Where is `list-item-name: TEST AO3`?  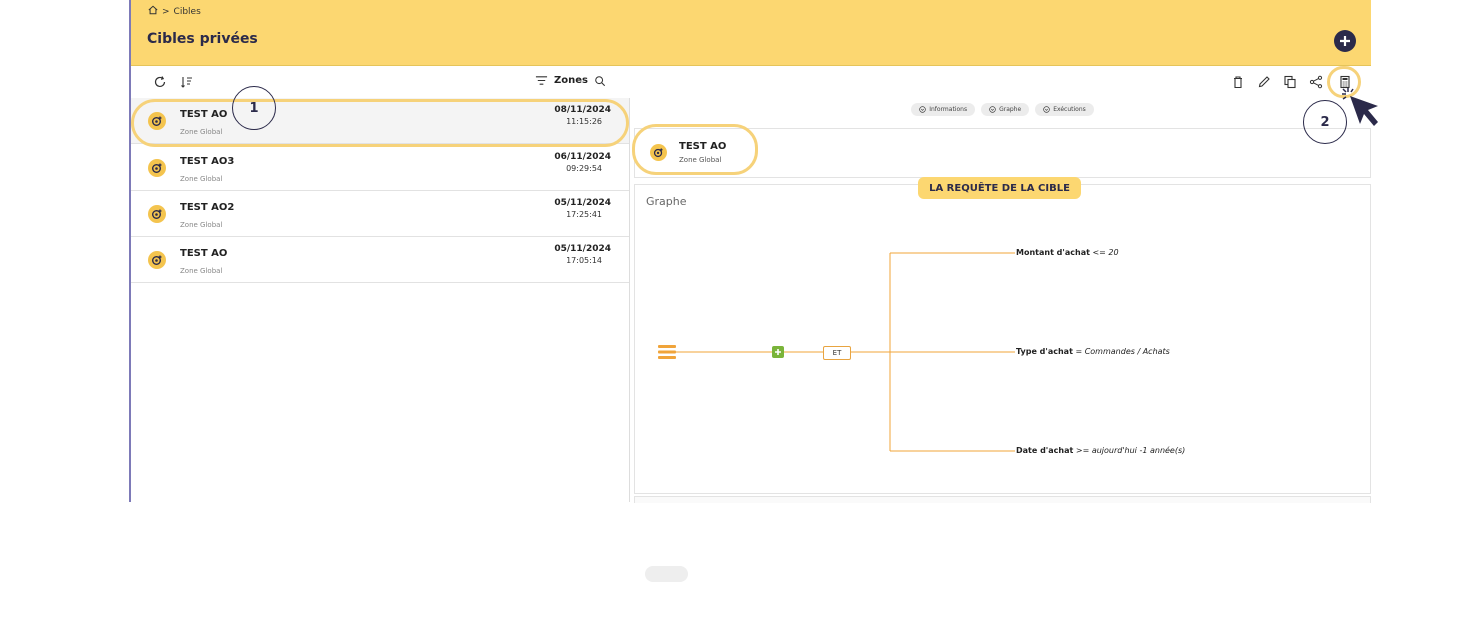 list-item-name: TEST AO3 is located at coordinates (207, 161).